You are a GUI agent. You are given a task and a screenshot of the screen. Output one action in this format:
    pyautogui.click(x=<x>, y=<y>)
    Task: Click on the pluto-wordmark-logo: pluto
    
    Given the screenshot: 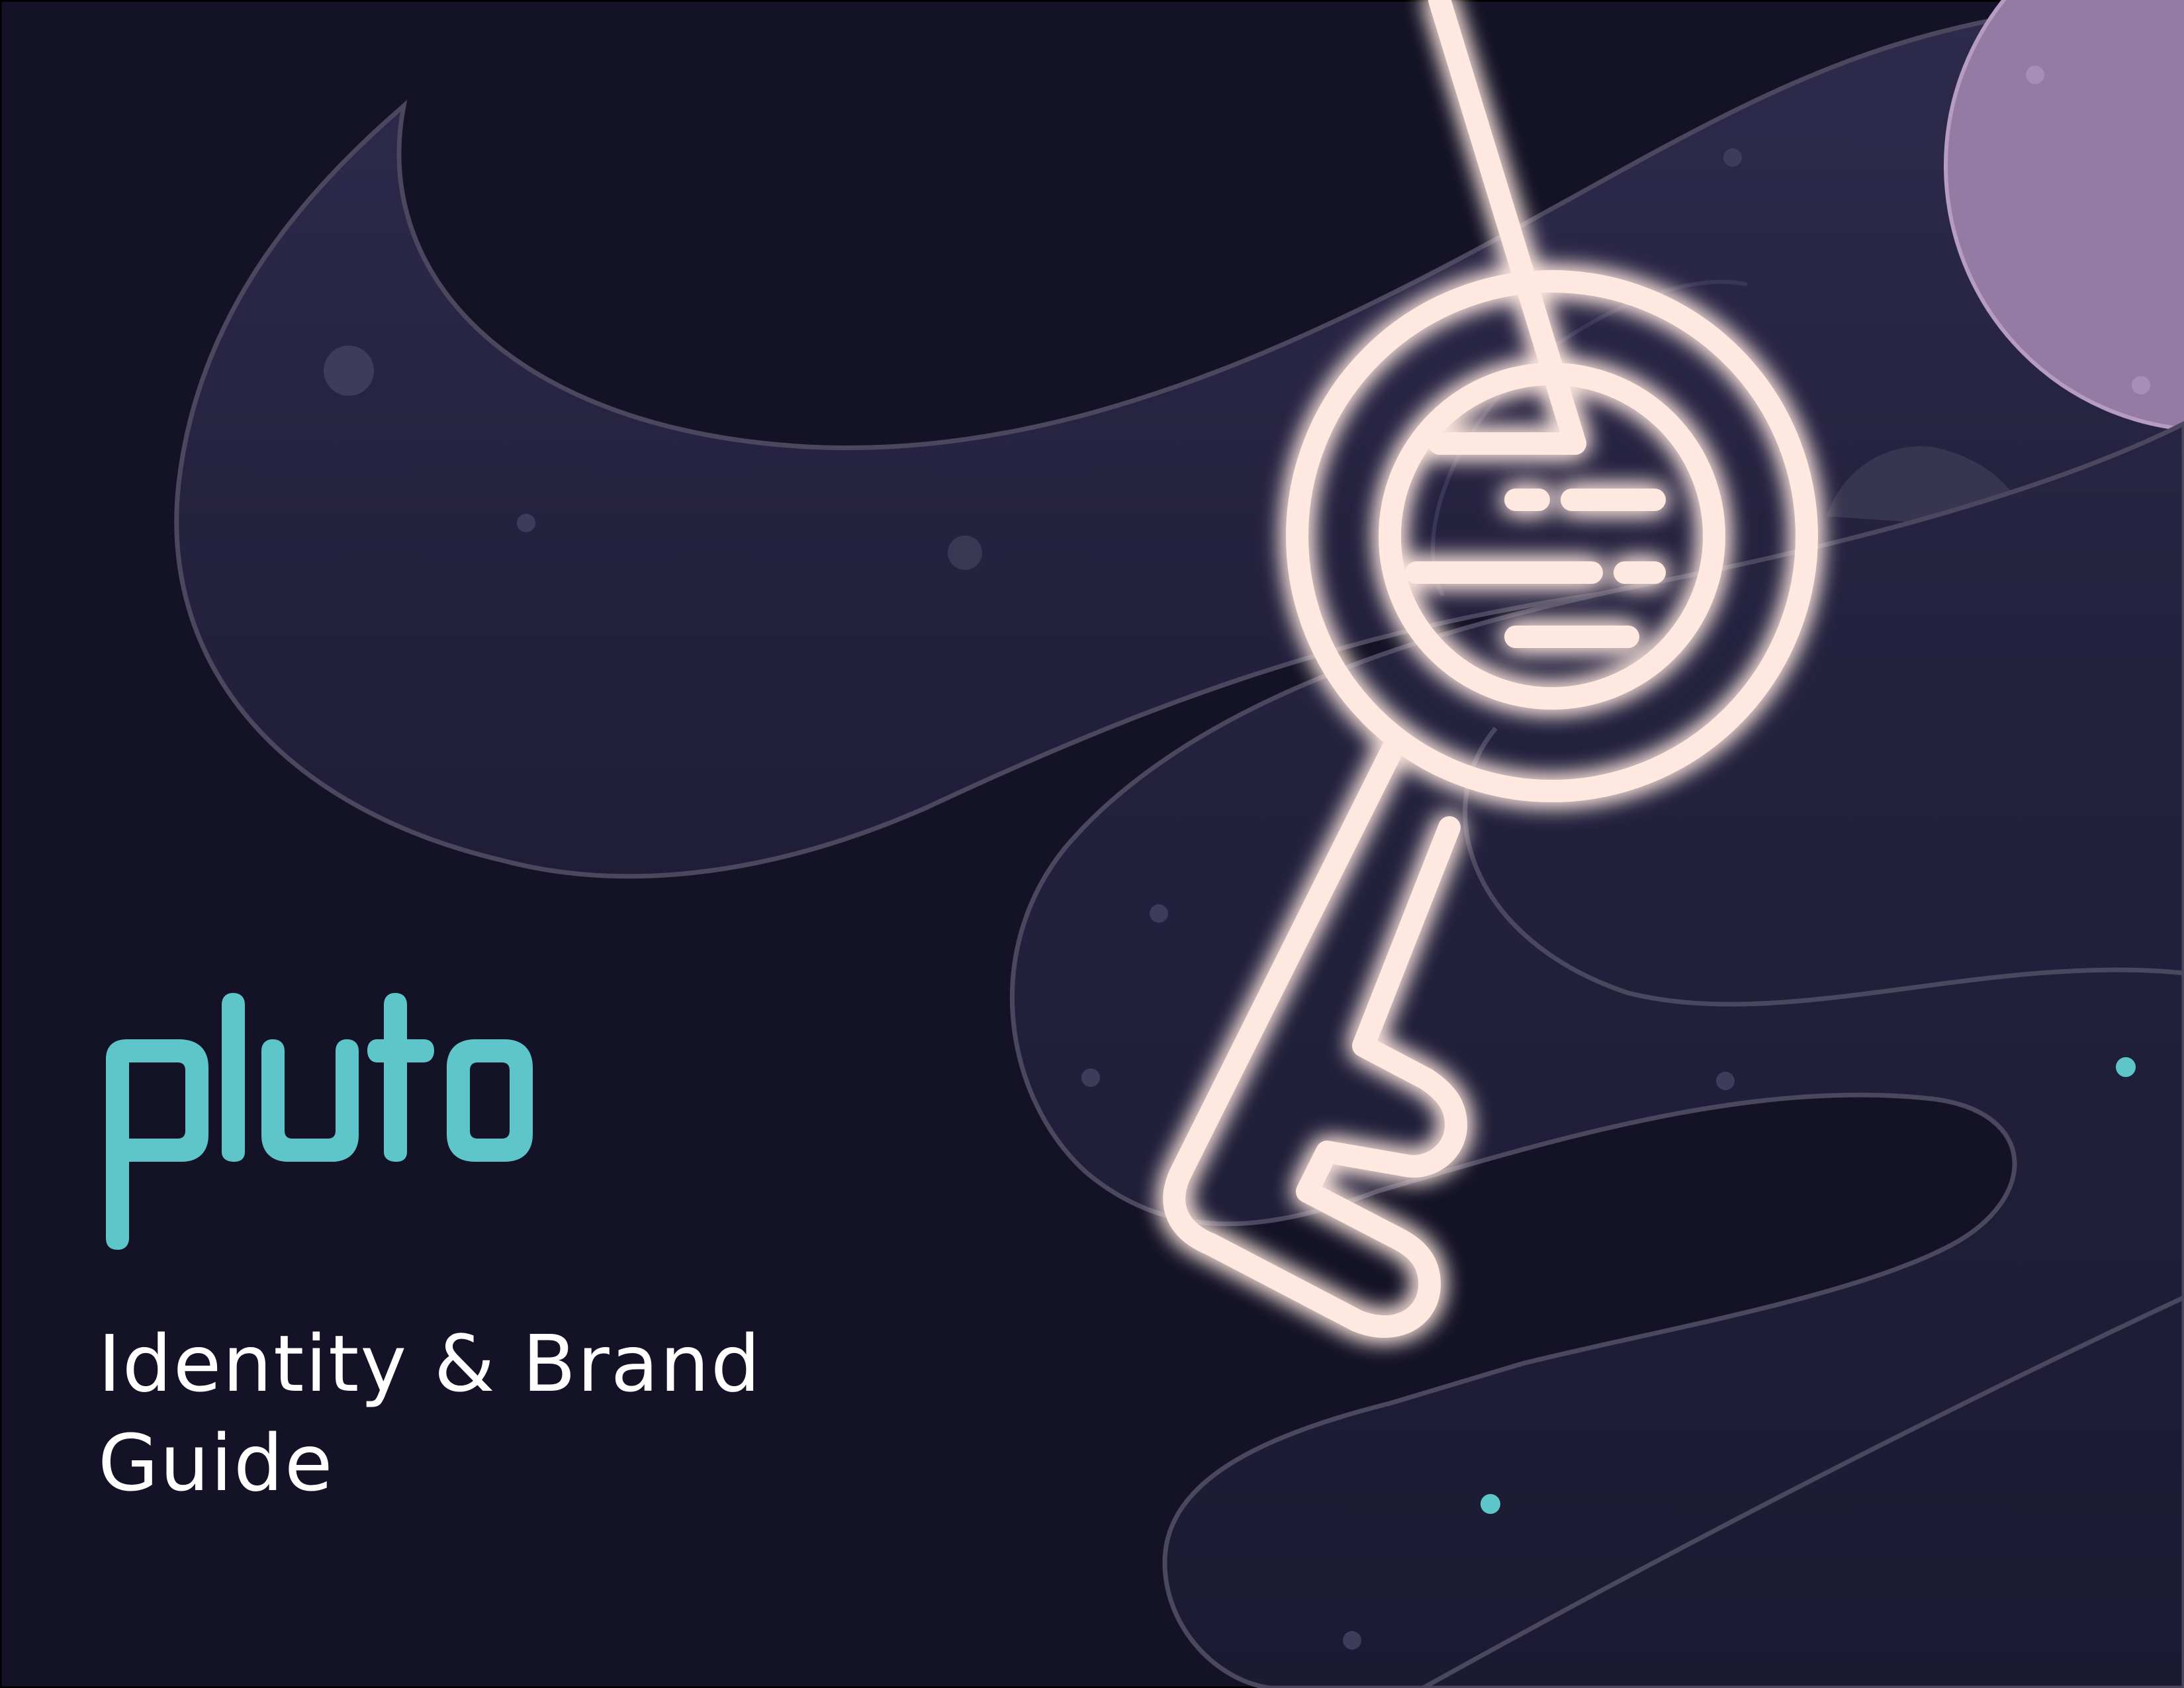 What is the action you would take?
    pyautogui.click(x=319, y=1121)
    